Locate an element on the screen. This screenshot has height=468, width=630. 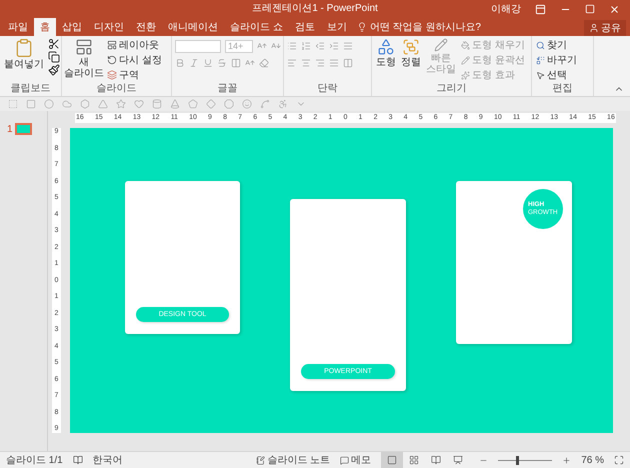
sparkles-icon is located at coordinates (465, 75).